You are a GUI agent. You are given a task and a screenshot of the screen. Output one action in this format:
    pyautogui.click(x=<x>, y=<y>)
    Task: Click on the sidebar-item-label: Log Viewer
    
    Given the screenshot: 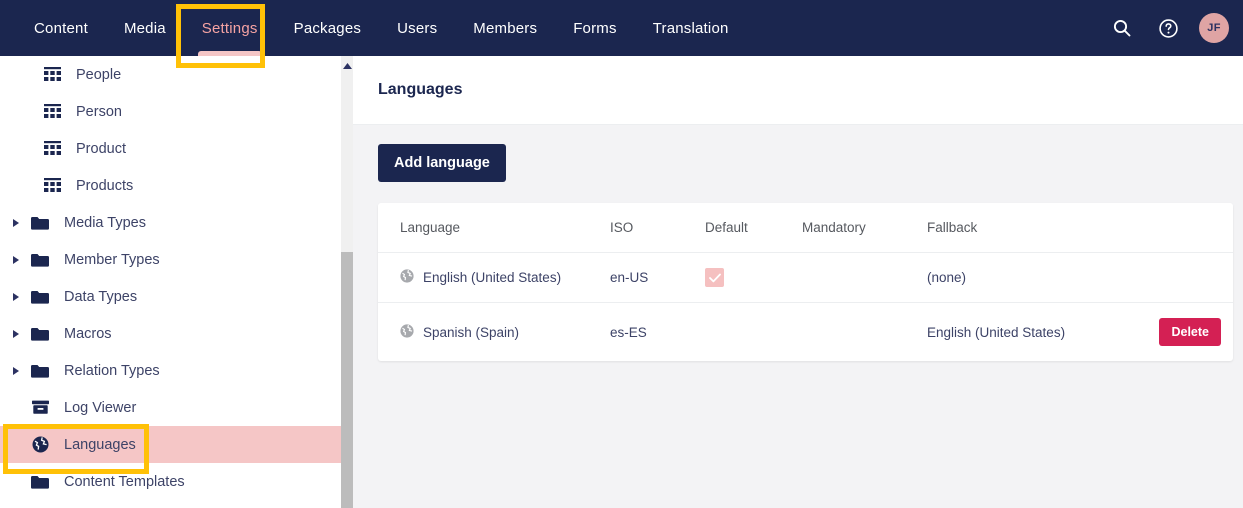 What is the action you would take?
    pyautogui.click(x=100, y=407)
    